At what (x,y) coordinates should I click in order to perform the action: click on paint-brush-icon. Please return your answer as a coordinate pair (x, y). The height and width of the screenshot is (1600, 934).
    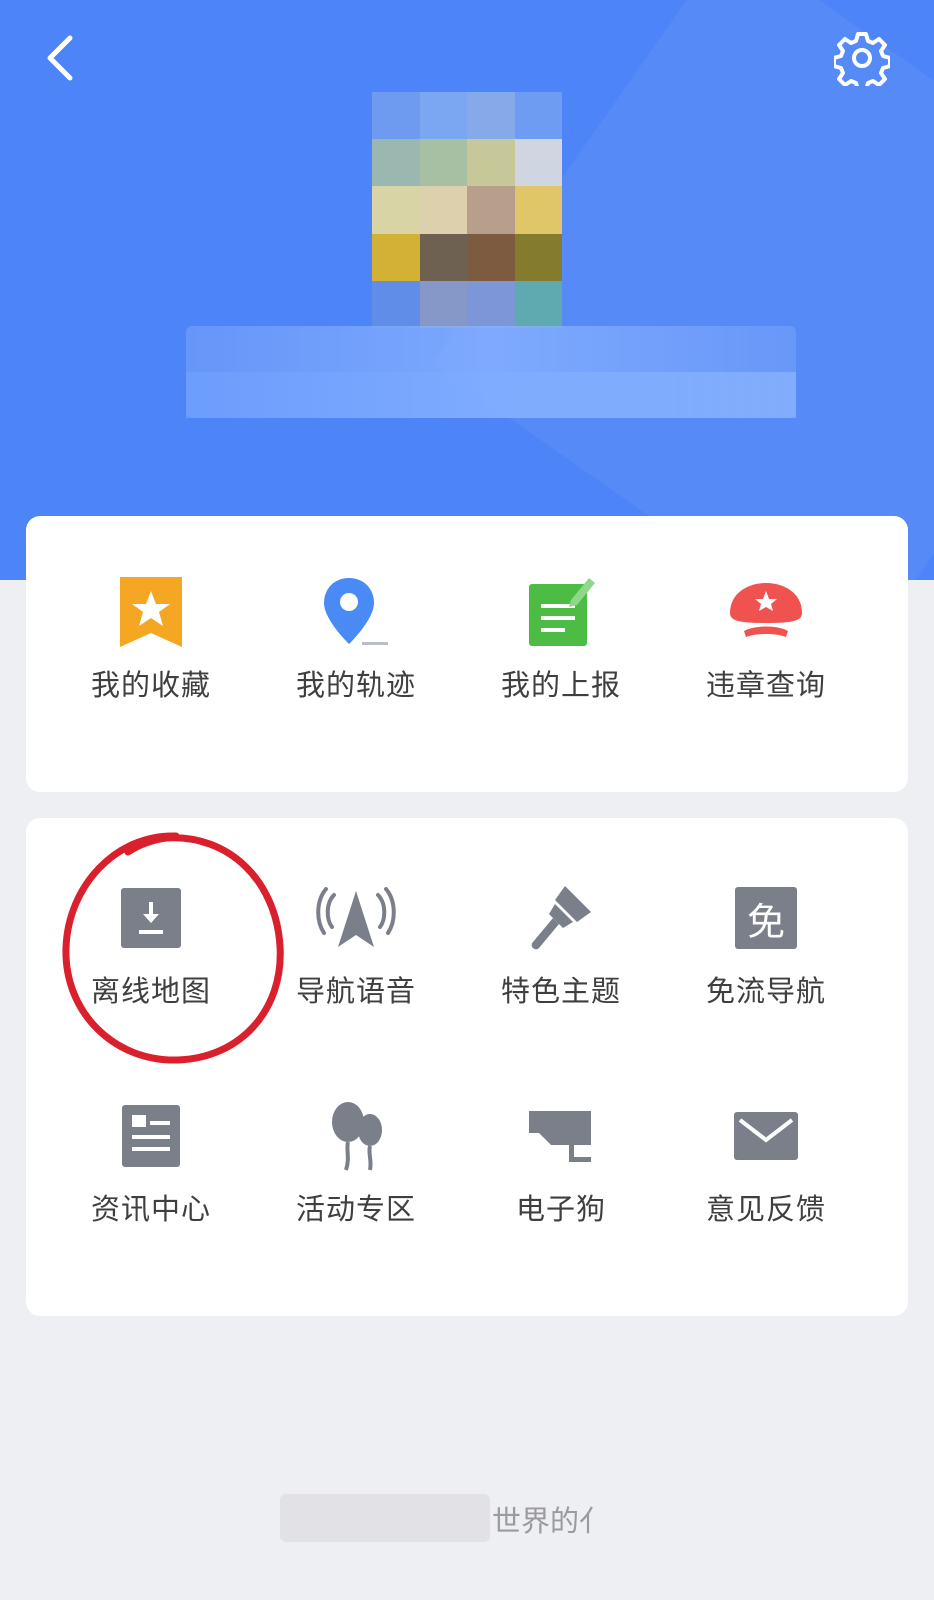
    Looking at the image, I should click on (561, 918).